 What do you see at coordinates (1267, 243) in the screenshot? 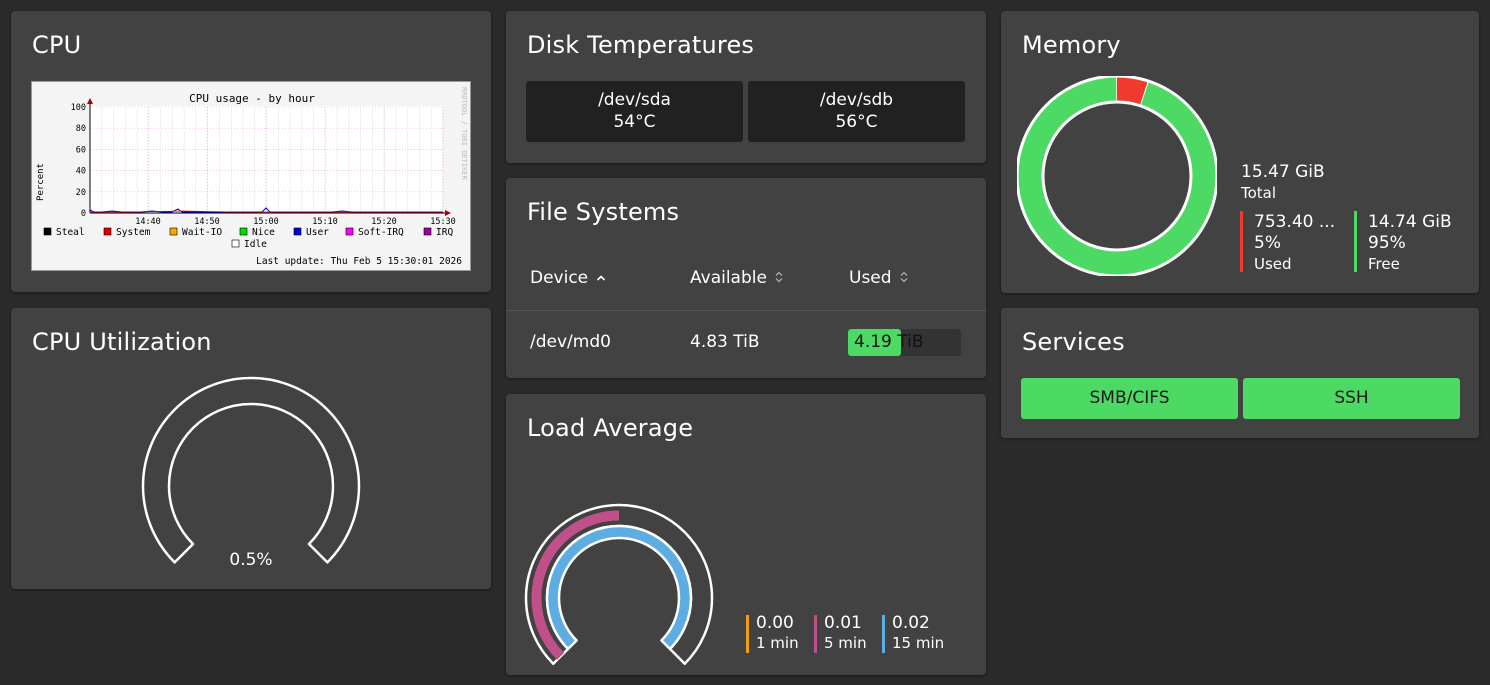
I see `memory-used-percent: 5%` at bounding box center [1267, 243].